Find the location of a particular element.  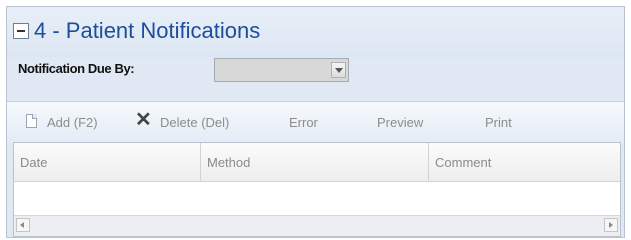

column-header-method: Method is located at coordinates (315, 162).